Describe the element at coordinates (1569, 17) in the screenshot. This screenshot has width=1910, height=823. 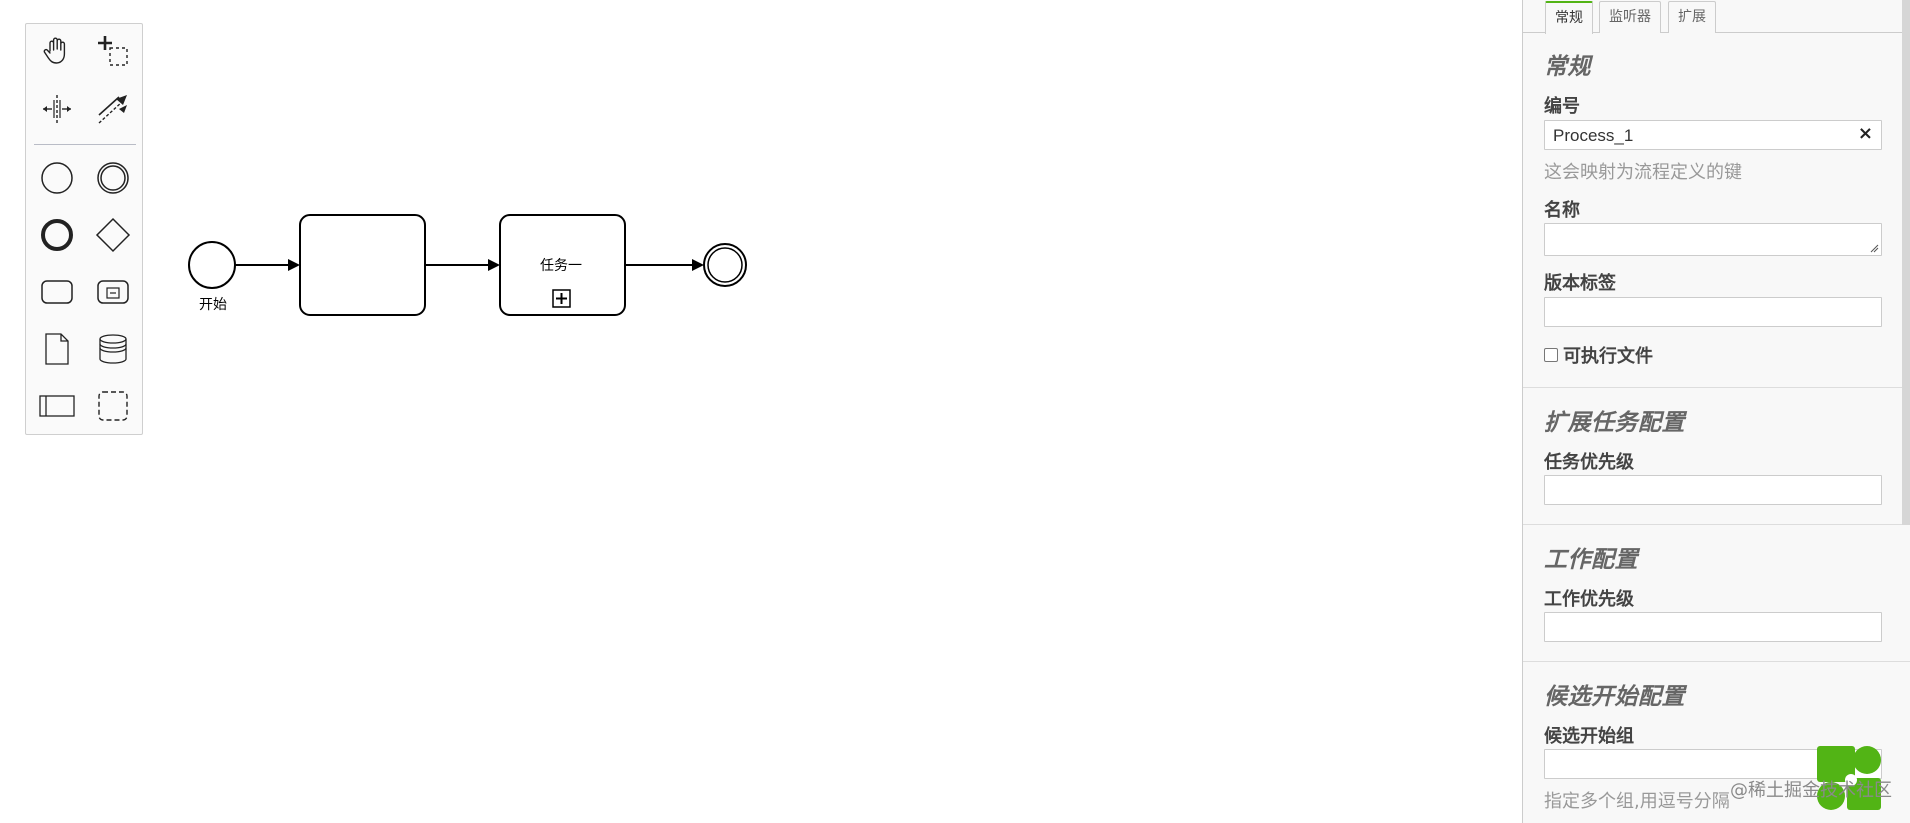
I see `tab-general: 常规` at that location.